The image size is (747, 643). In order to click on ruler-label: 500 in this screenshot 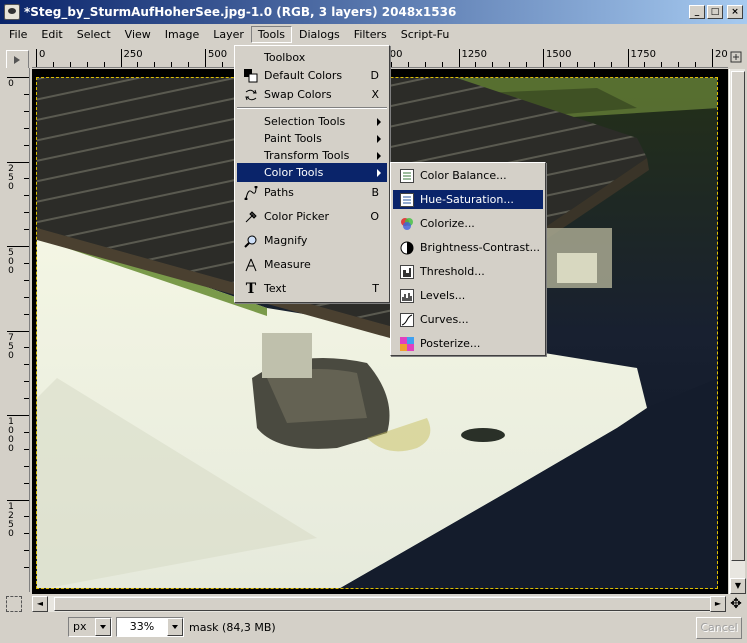, I will do `click(218, 54)`.